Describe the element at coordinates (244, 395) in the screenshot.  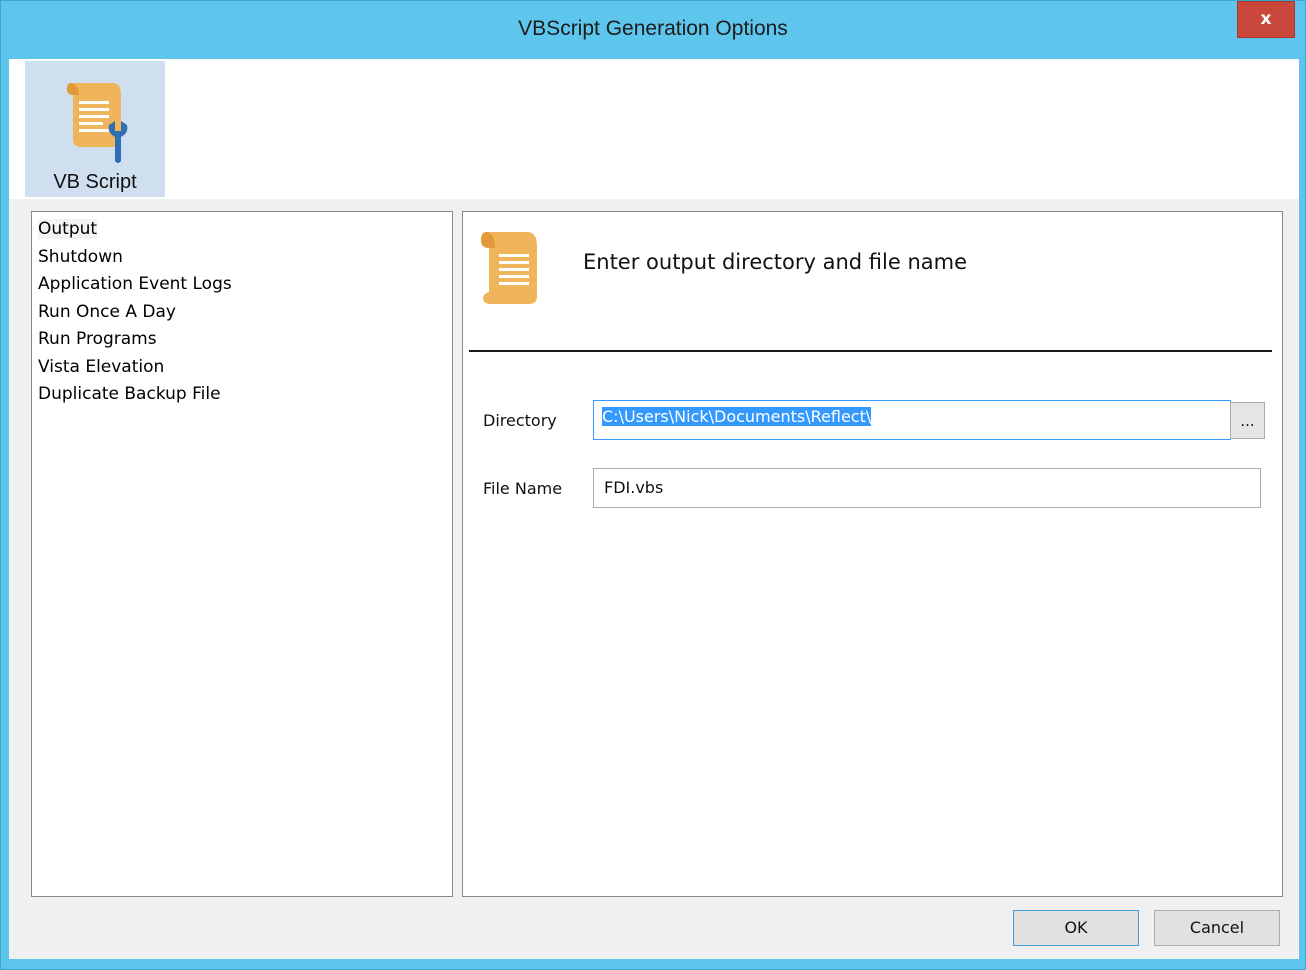
I see `nav-item-duplicate-backup-file: Duplicate Backup File` at that location.